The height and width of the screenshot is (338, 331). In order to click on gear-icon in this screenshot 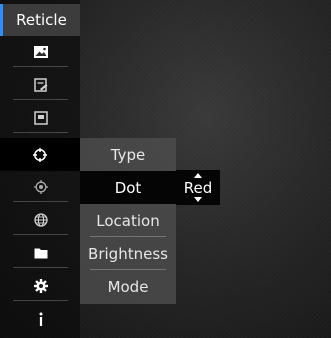, I will do `click(40, 285)`.